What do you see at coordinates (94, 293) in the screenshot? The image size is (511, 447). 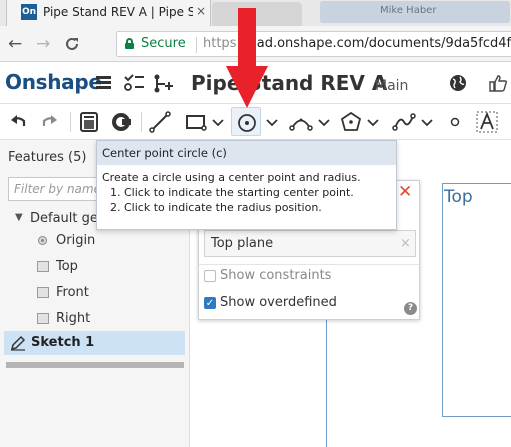 I see `tree-item-front: Front` at bounding box center [94, 293].